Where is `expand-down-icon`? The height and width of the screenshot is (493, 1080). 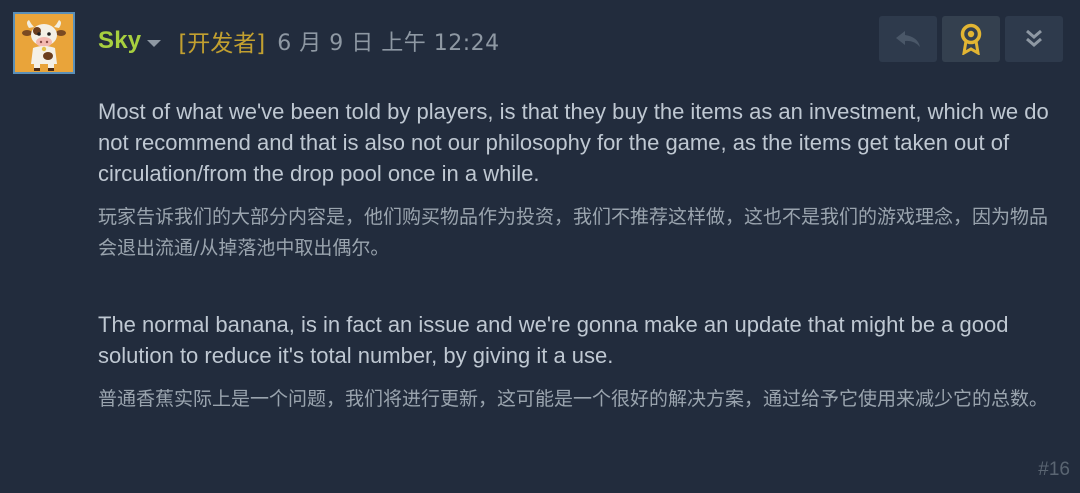 expand-down-icon is located at coordinates (1034, 38).